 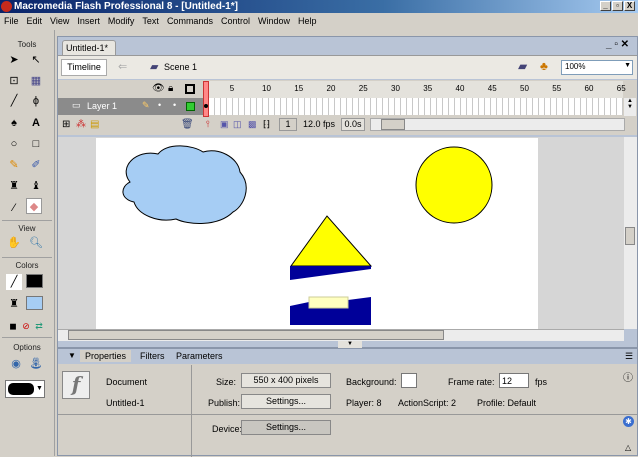 I want to click on free-transform-tool-icon: ⊡, so click(x=14, y=81).